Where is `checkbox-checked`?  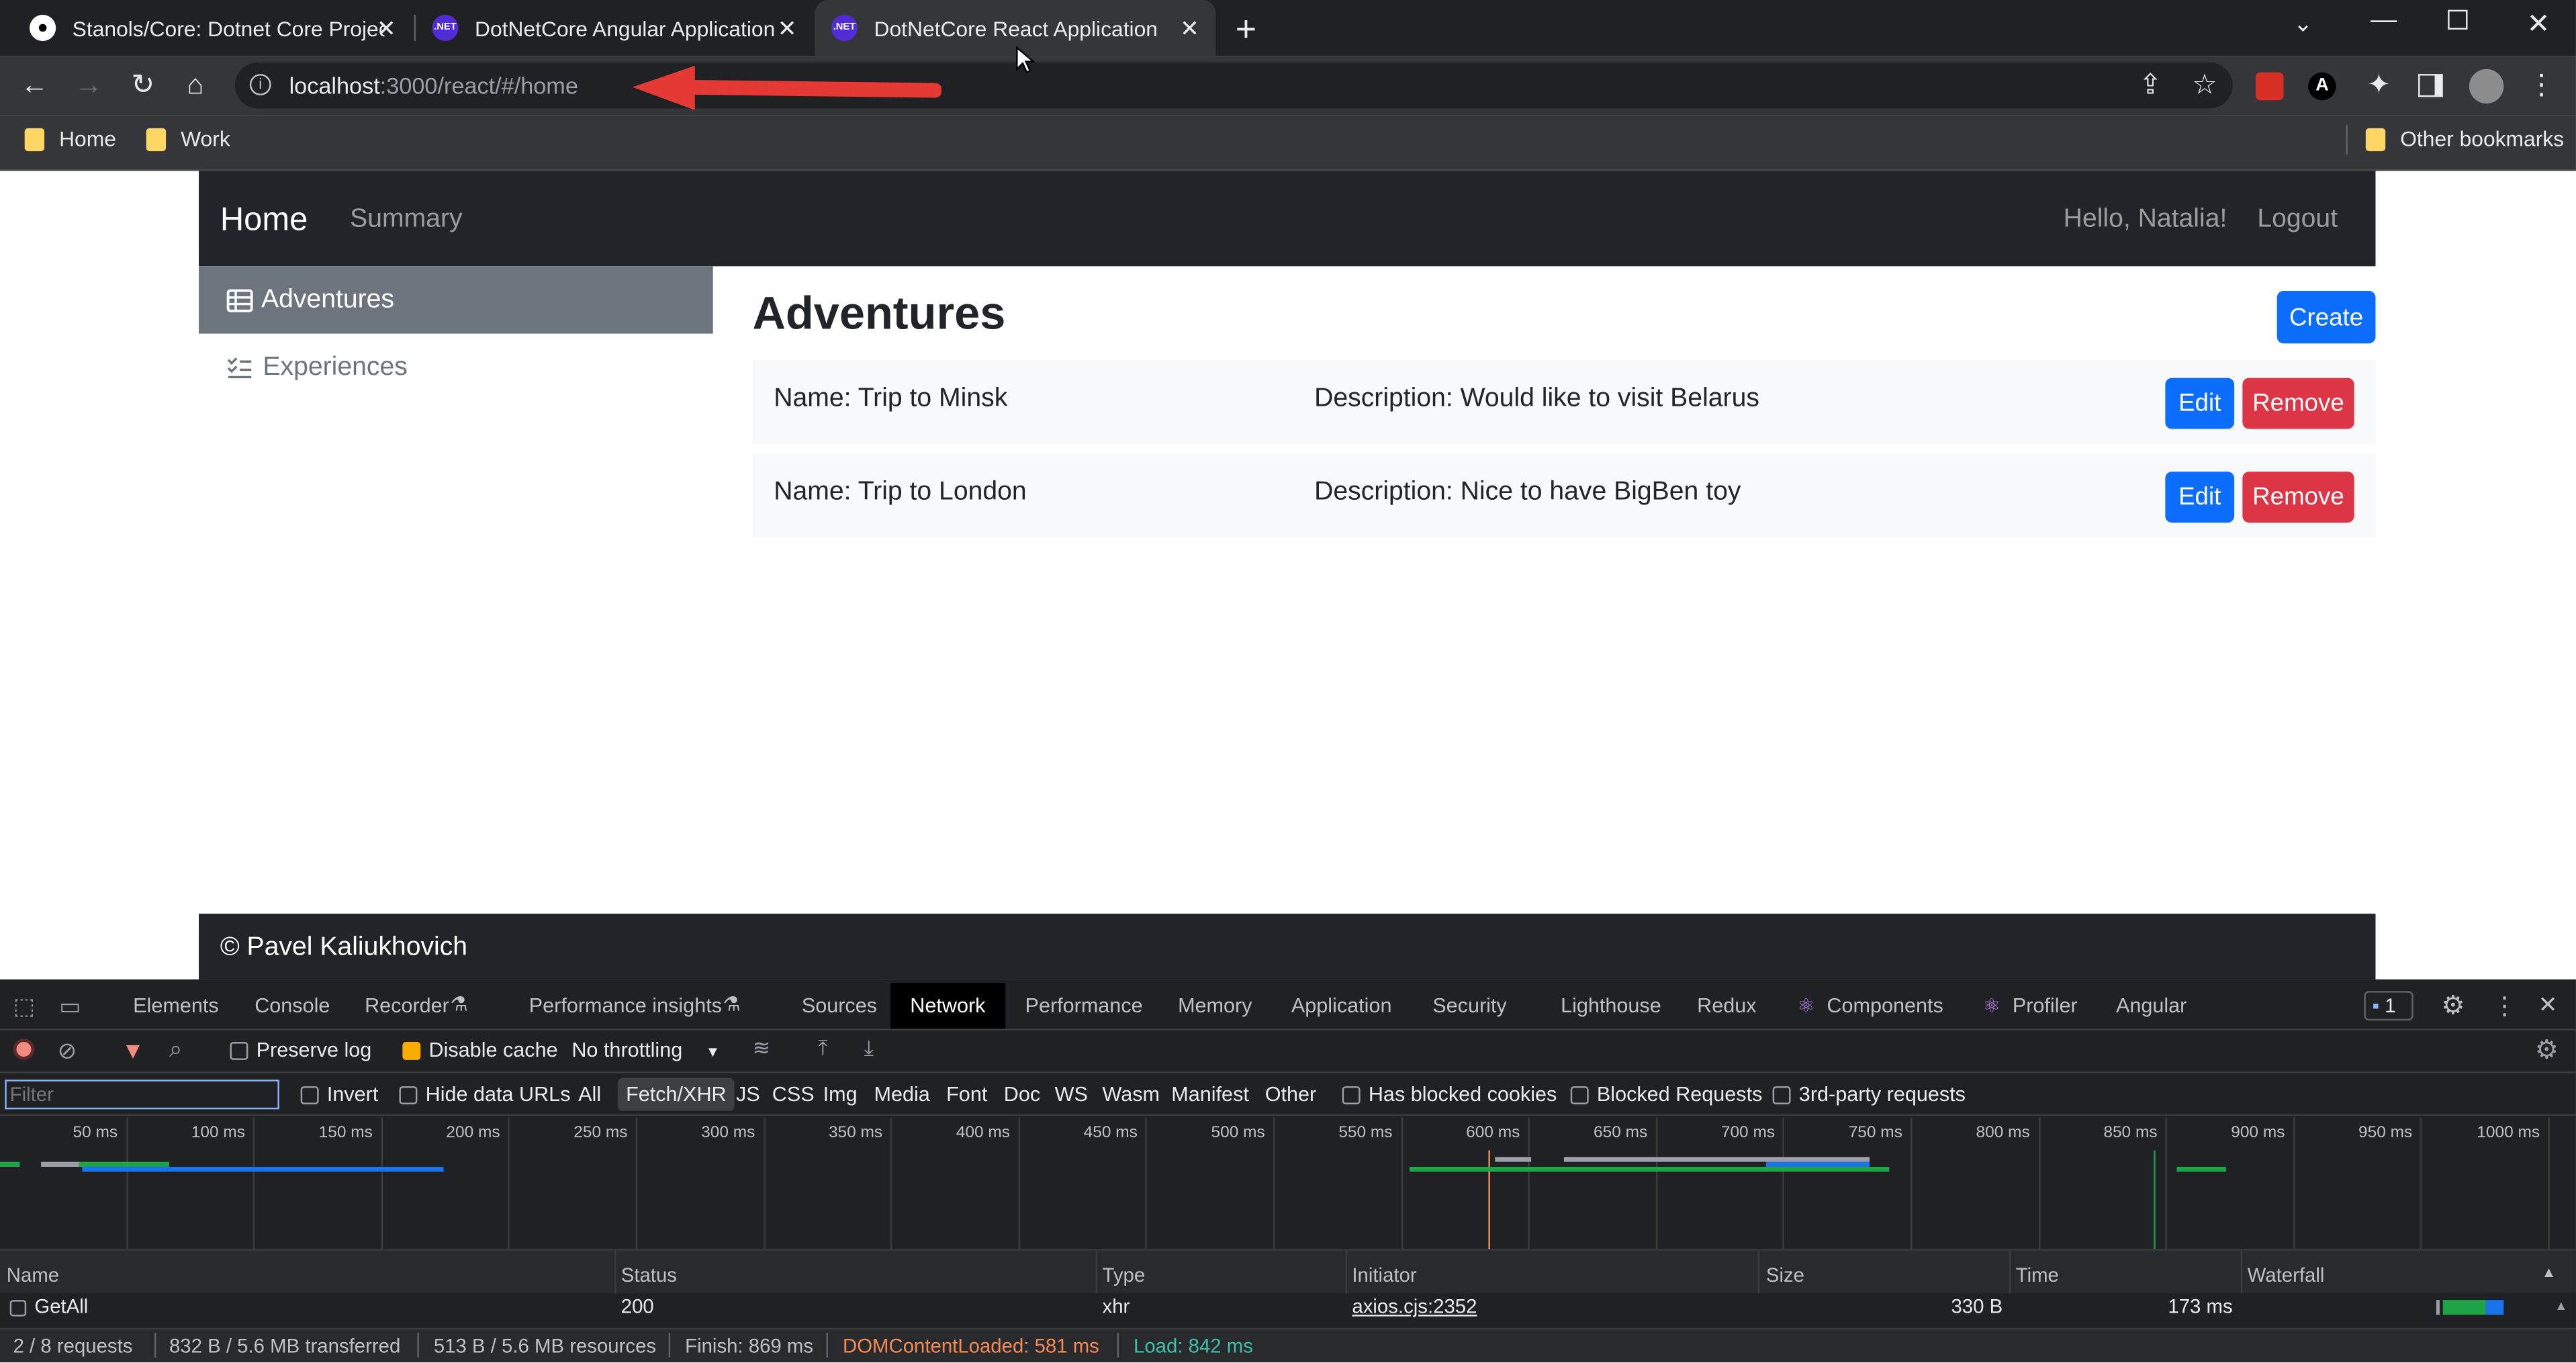
checkbox-checked is located at coordinates (411, 1051).